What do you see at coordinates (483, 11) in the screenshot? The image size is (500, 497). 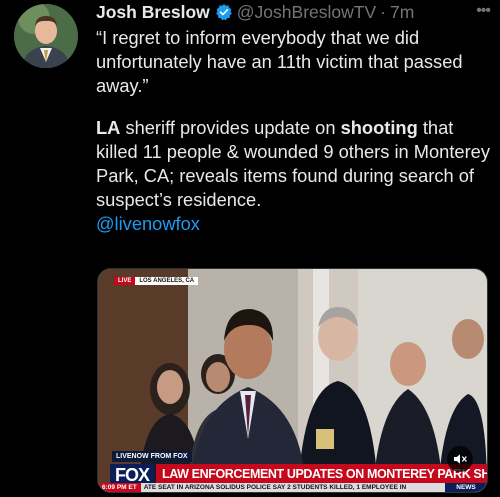 I see `more-options-icon: •••` at bounding box center [483, 11].